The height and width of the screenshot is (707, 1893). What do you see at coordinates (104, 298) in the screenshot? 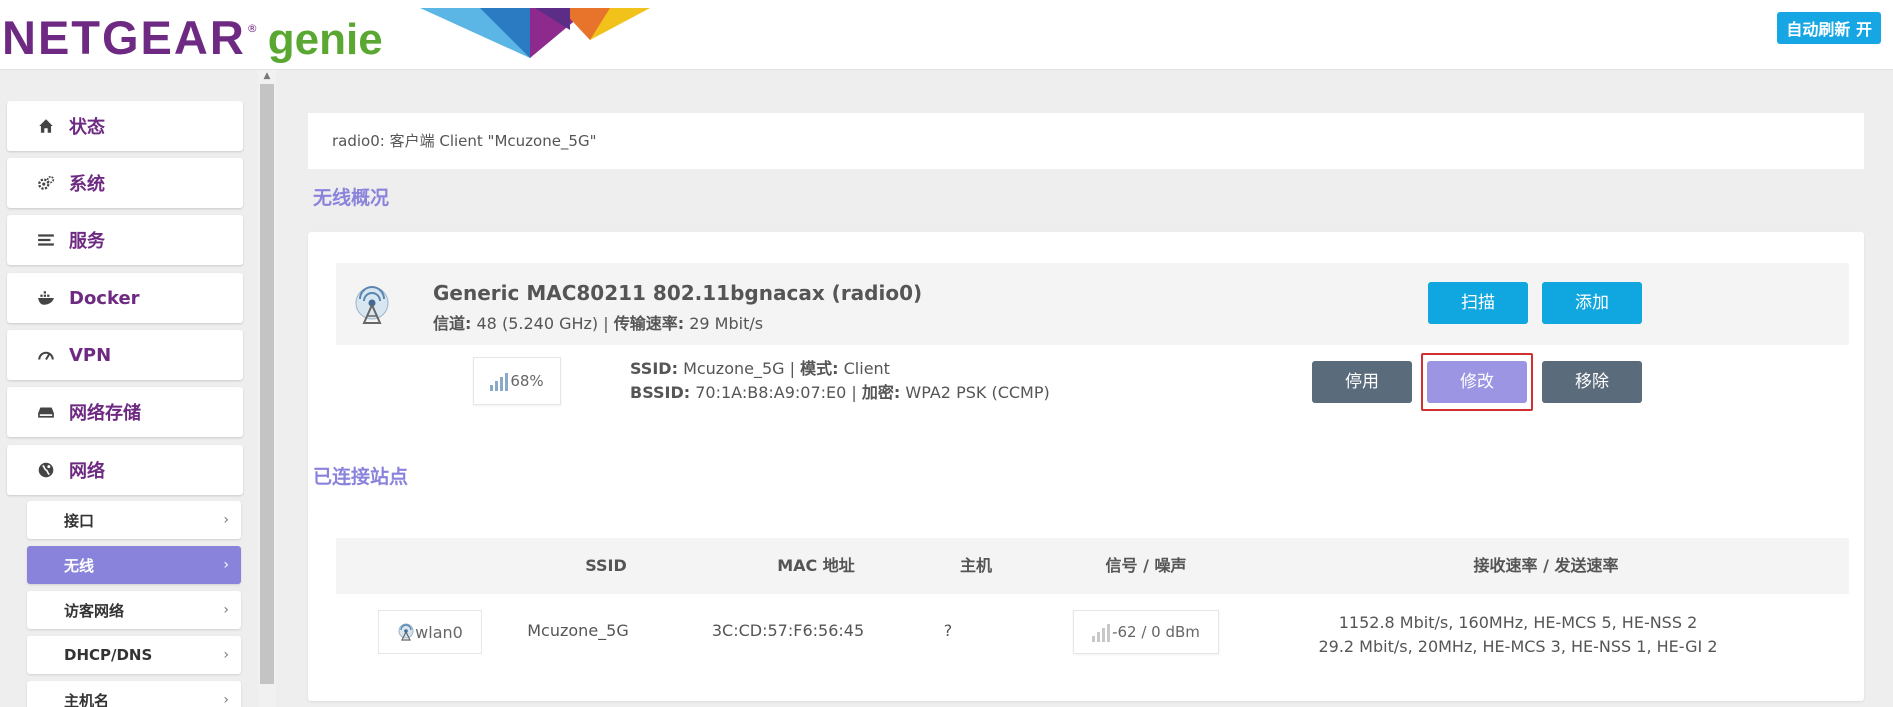
I see `sidebar-item-label: Docker` at bounding box center [104, 298].